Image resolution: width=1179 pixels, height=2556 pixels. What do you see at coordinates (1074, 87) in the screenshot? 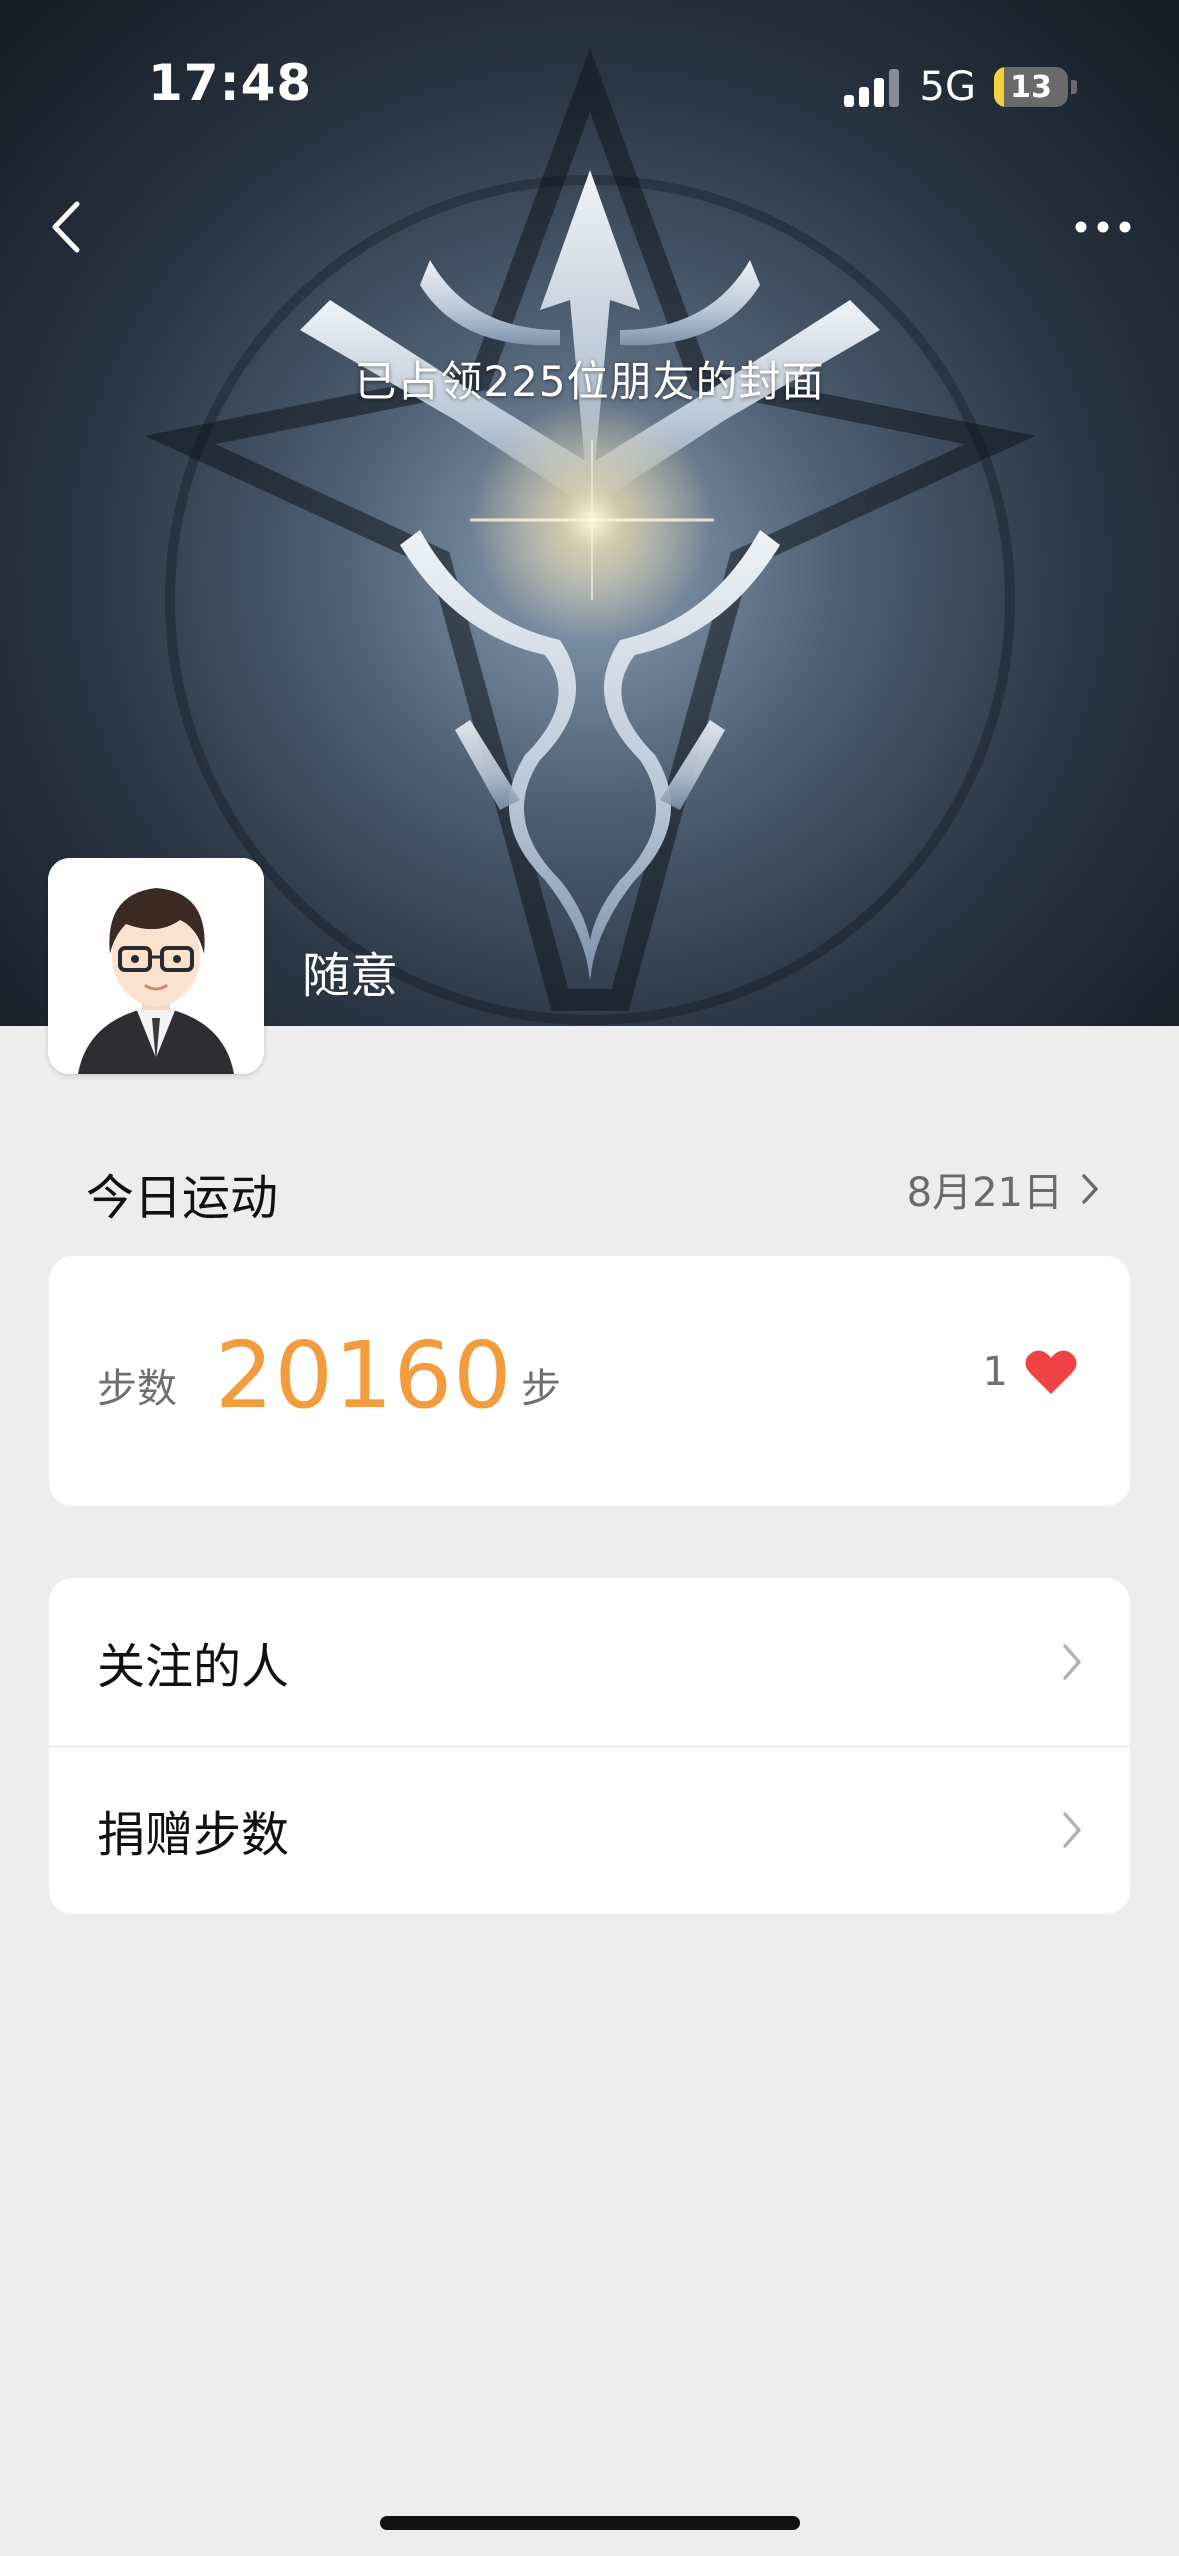
I see `battery-cap` at bounding box center [1074, 87].